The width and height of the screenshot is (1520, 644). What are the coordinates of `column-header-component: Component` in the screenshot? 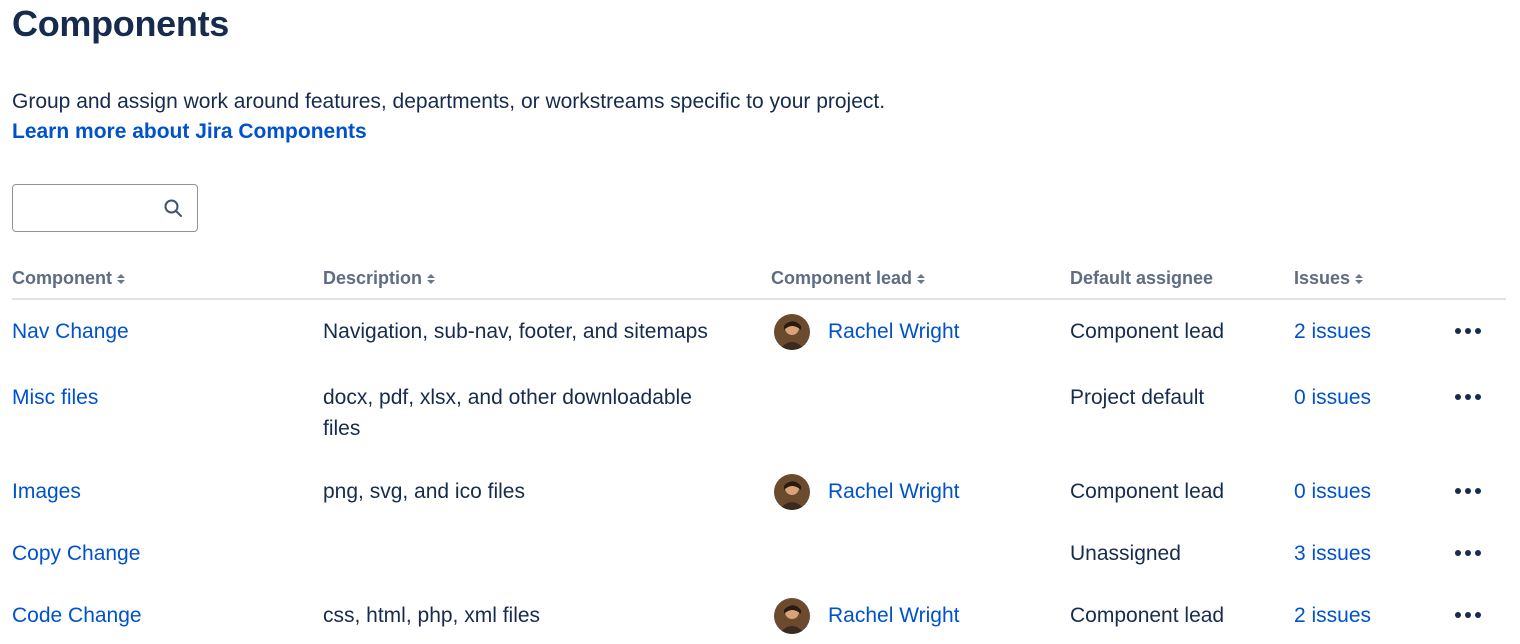 It's located at (69, 278).